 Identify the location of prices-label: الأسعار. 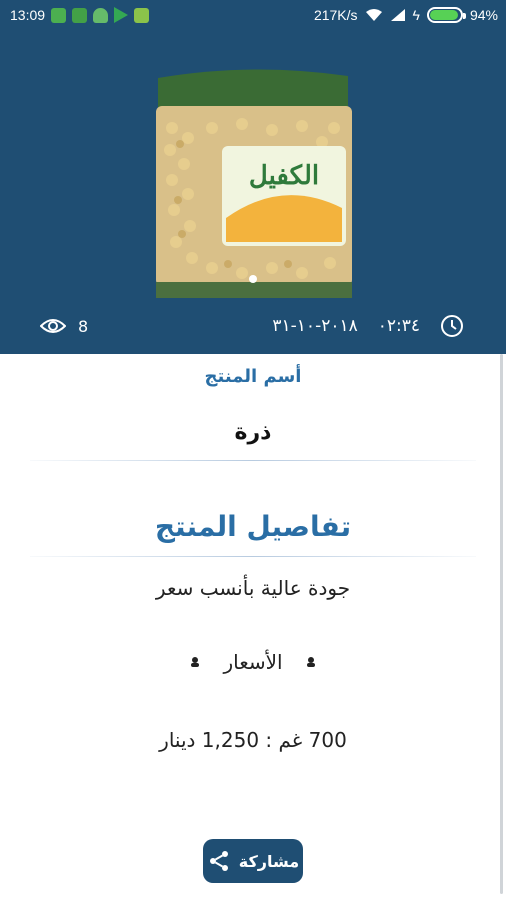
(253, 662).